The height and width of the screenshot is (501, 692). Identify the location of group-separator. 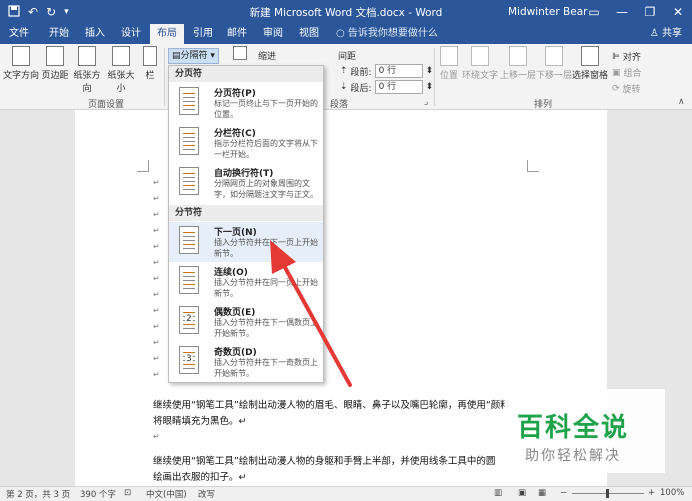
(164, 77).